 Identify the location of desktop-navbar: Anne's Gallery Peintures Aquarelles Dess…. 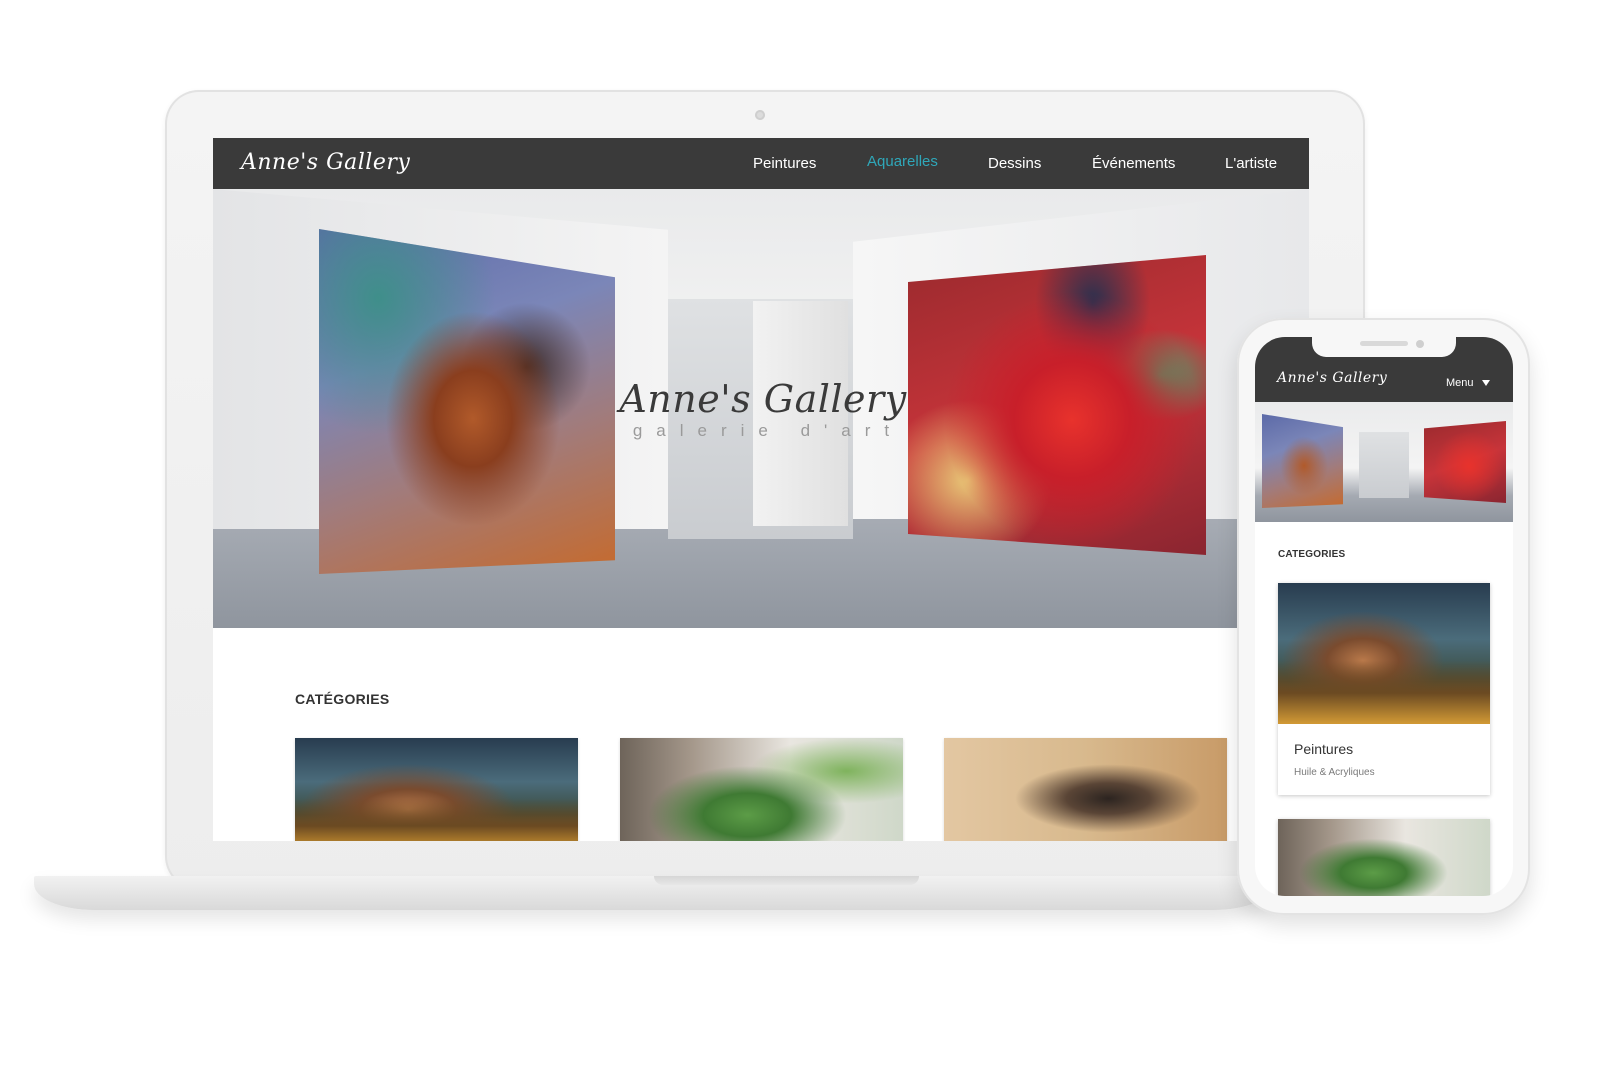
(761, 163).